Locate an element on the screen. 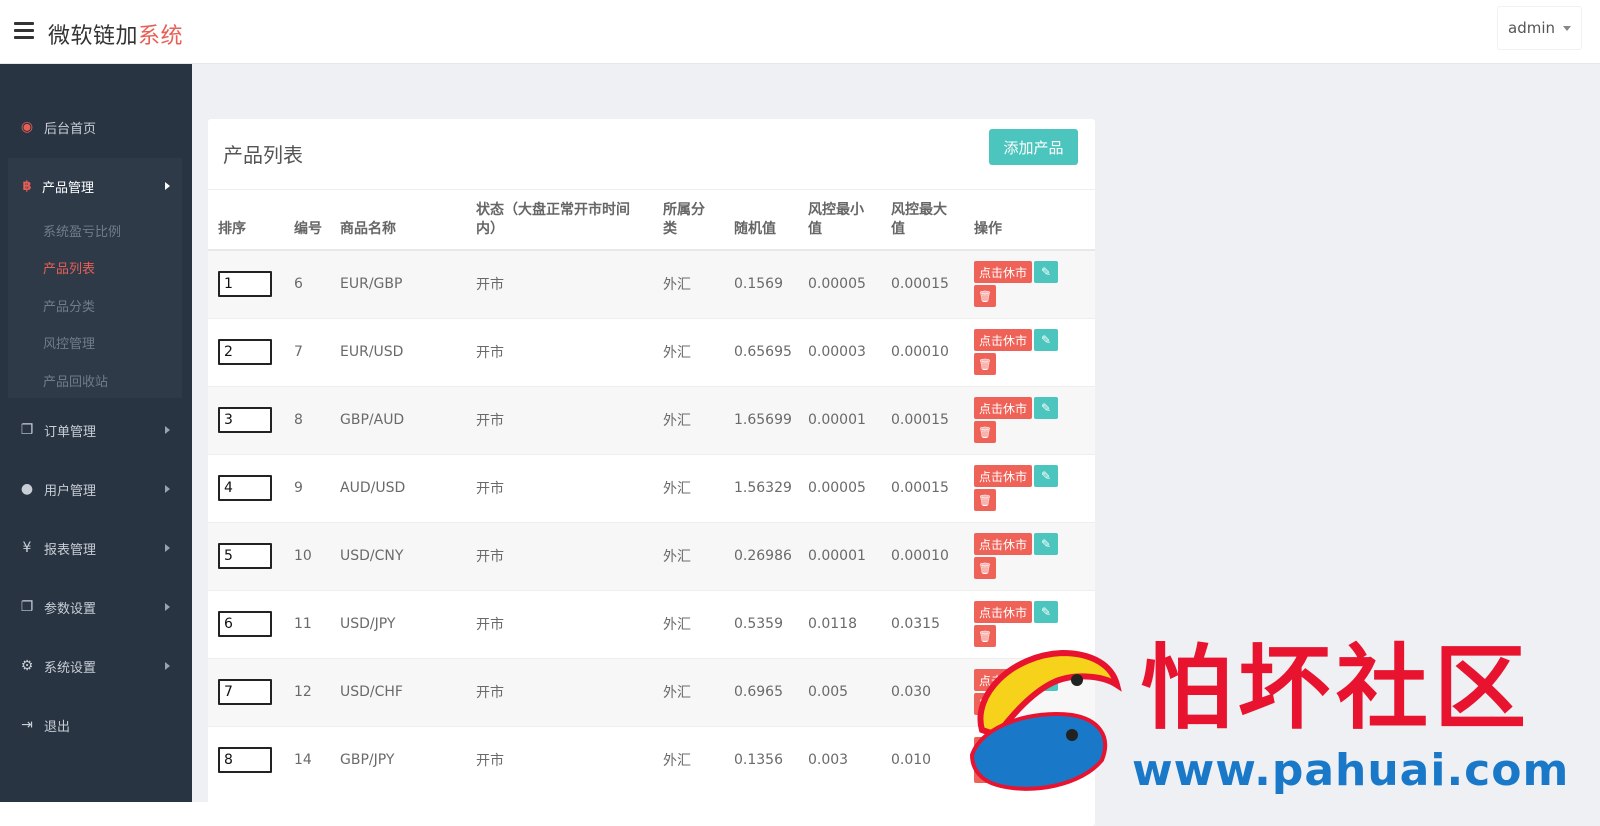 Image resolution: width=1600 pixels, height=826 pixels. table-row: 9AUD/USD开市外汇1.563290.000050.00015 点击休市✎ 🗑 is located at coordinates (651, 487).